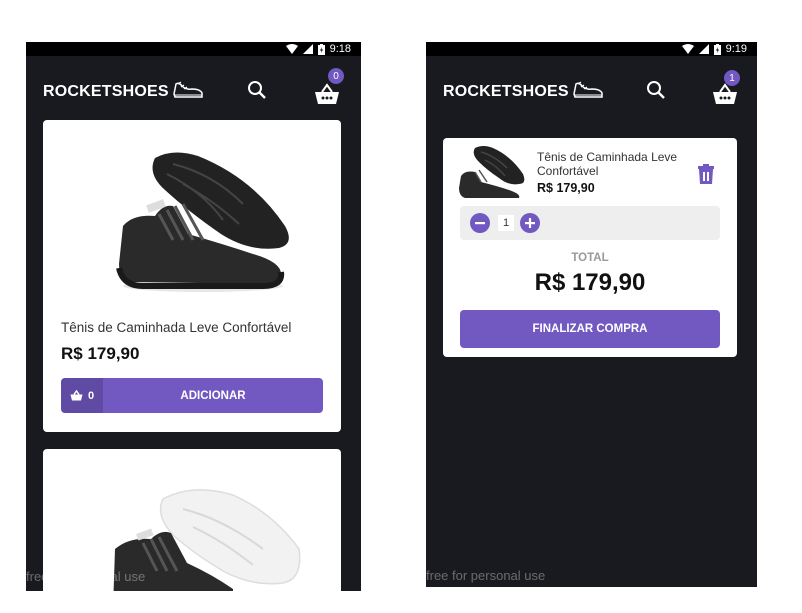  I want to click on remove-item-button, so click(706, 176).